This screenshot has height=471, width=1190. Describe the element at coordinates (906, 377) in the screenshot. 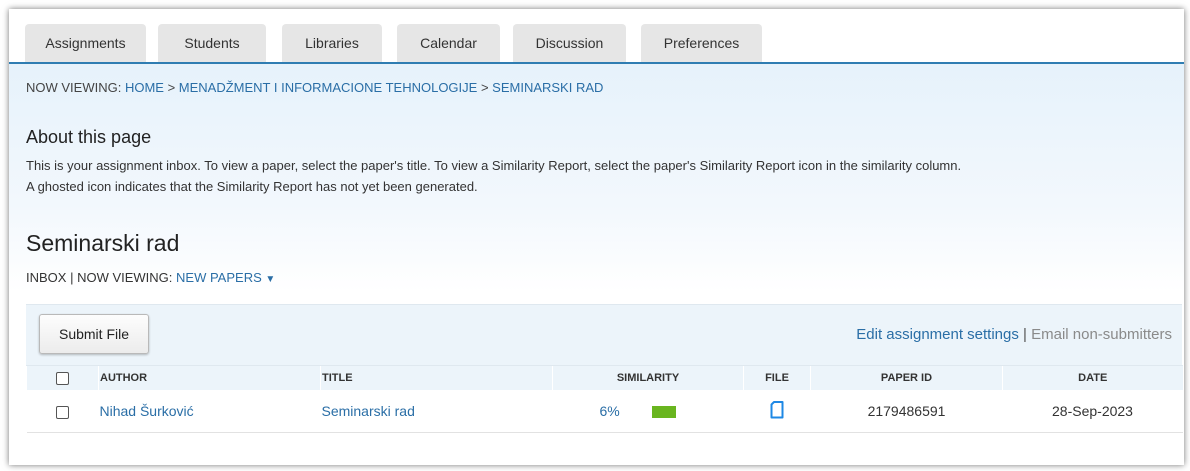

I see `paper-id-column-header: PAPER ID` at that location.